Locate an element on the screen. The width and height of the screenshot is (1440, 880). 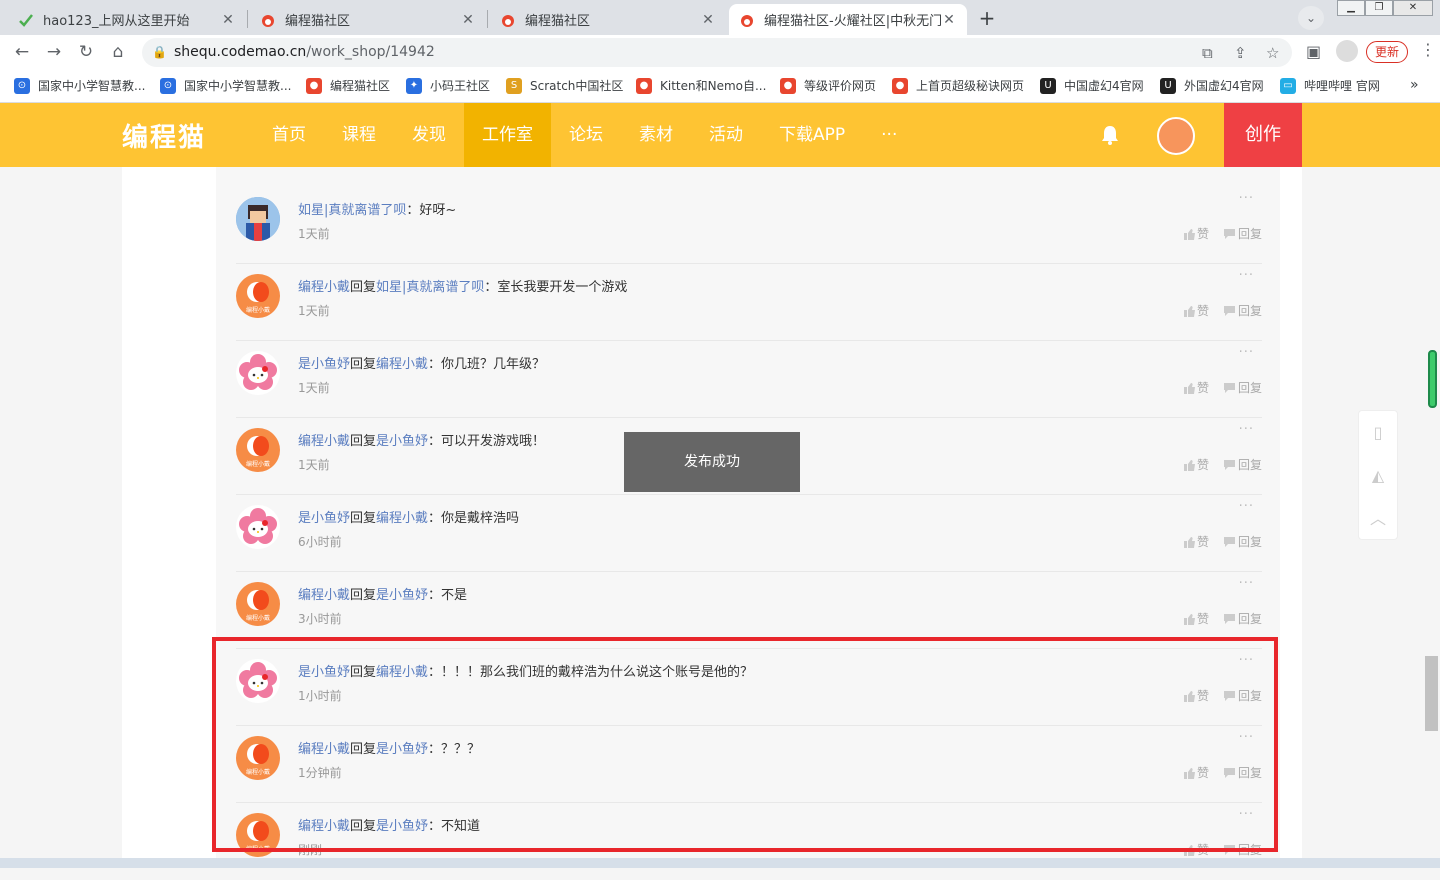
nav-forum: 论坛 is located at coordinates (586, 135).